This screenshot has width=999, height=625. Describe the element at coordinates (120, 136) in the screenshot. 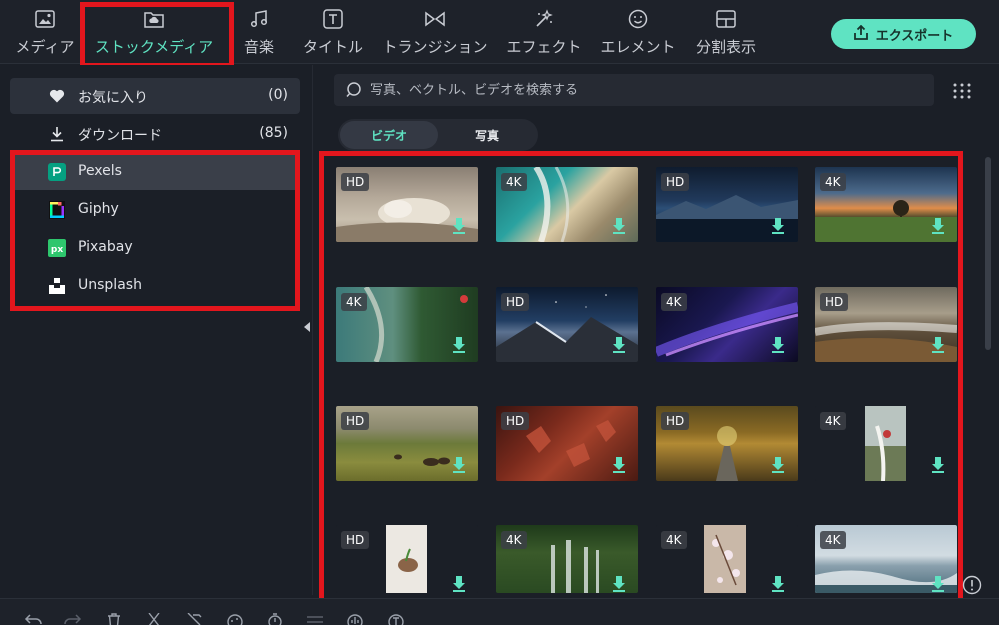

I see `sidebar-item-label: ダウンロード` at that location.